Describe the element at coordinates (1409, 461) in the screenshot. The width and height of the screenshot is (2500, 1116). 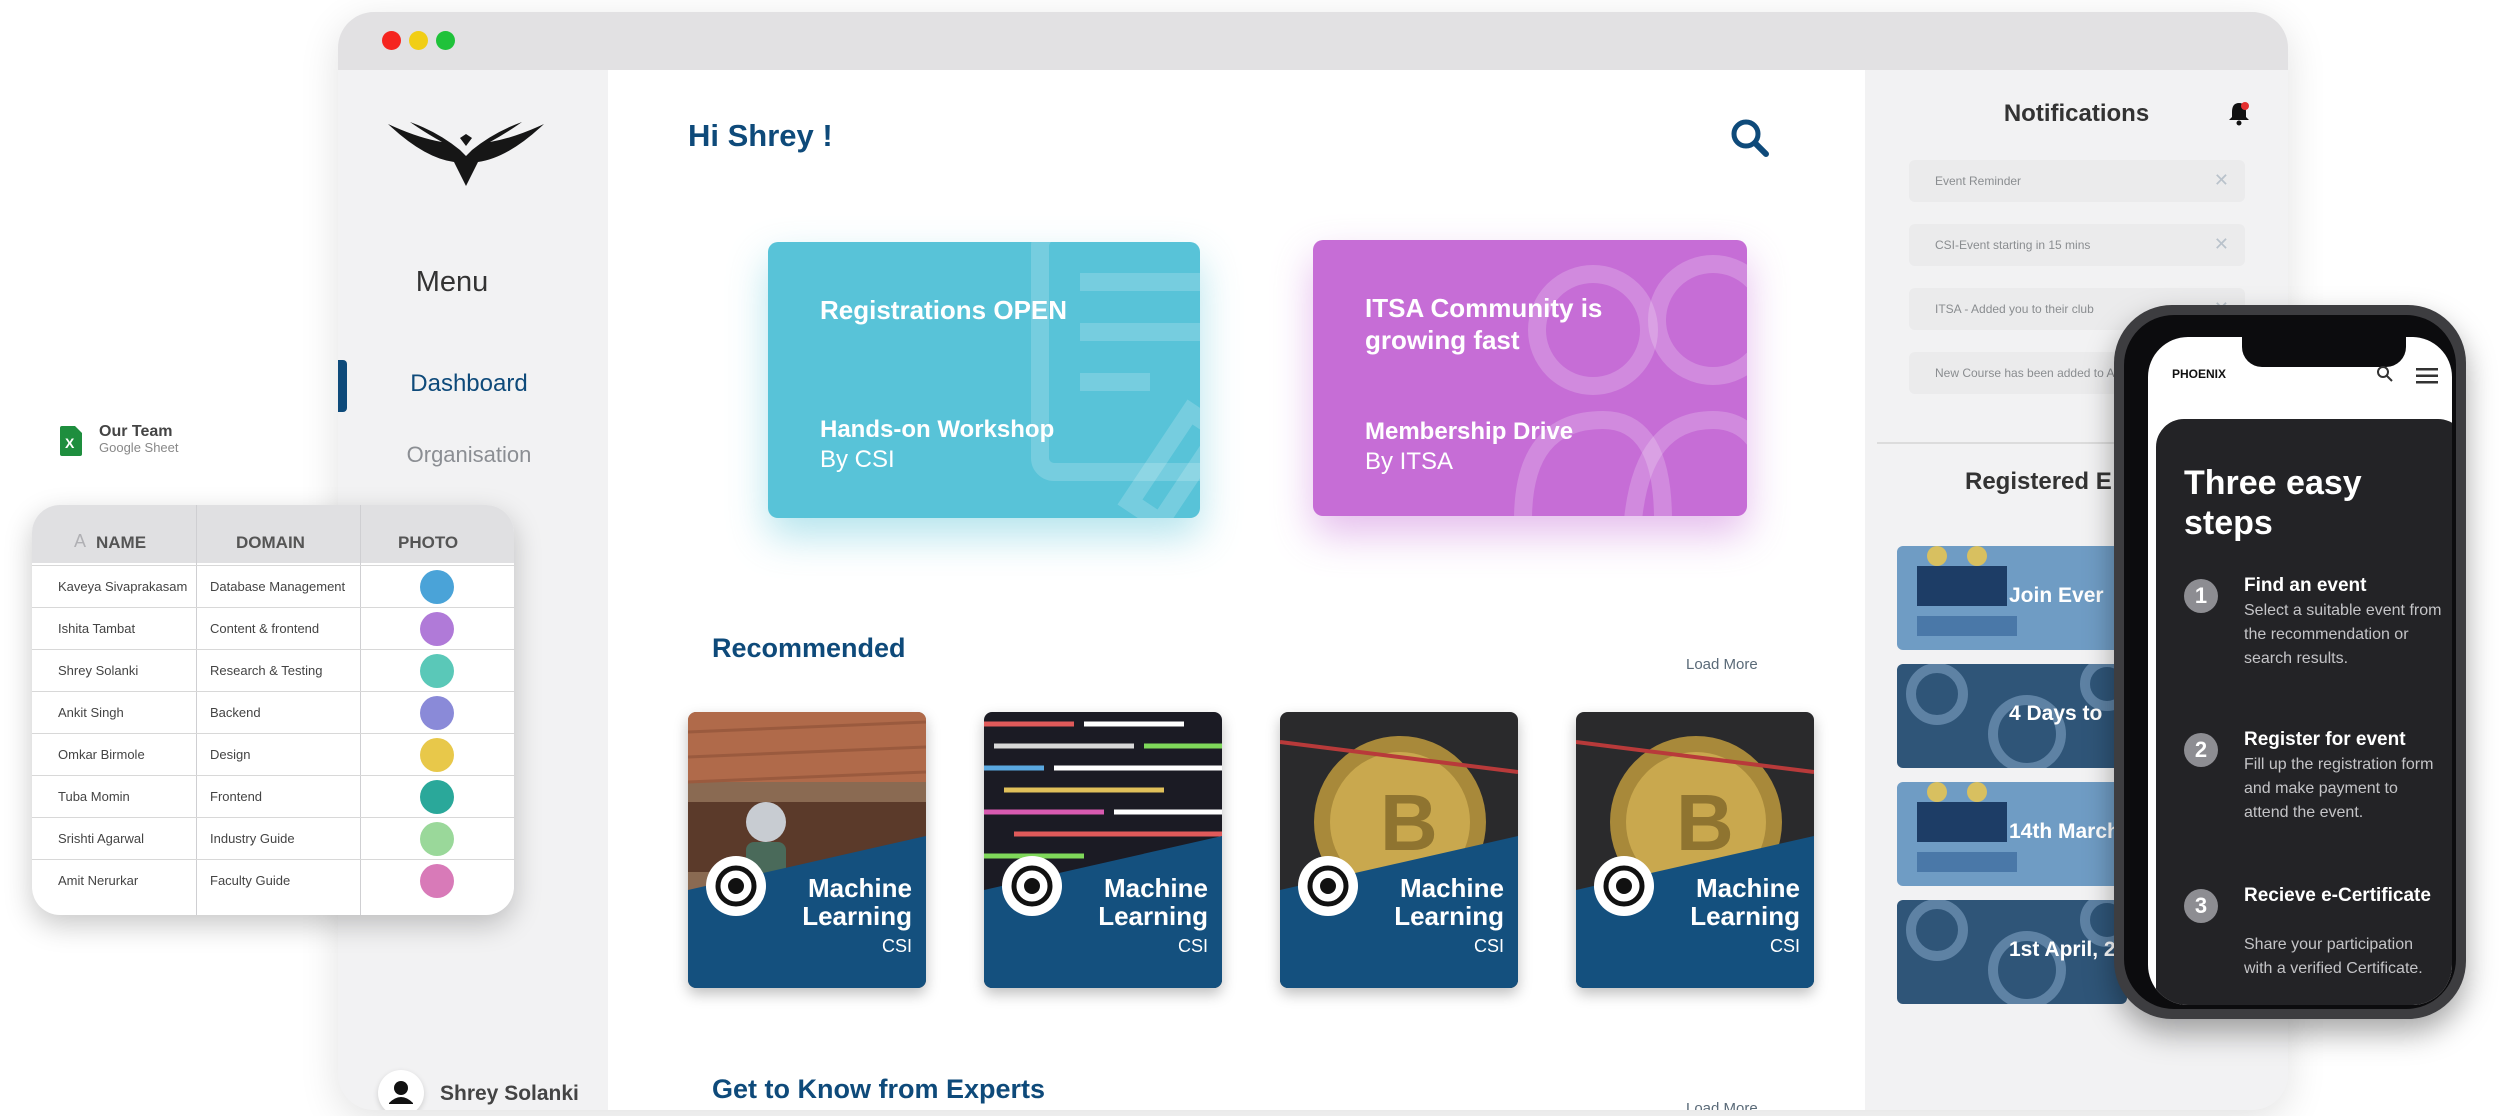
I see `promo-org: By ITSA` at that location.